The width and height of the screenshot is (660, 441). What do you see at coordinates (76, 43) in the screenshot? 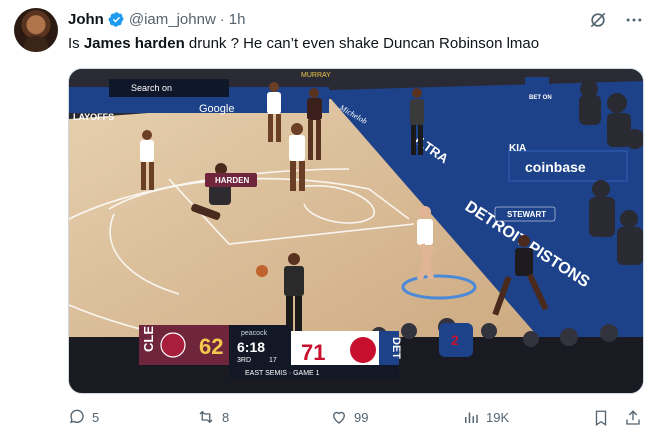
I see `tweet-text-start: Is` at bounding box center [76, 43].